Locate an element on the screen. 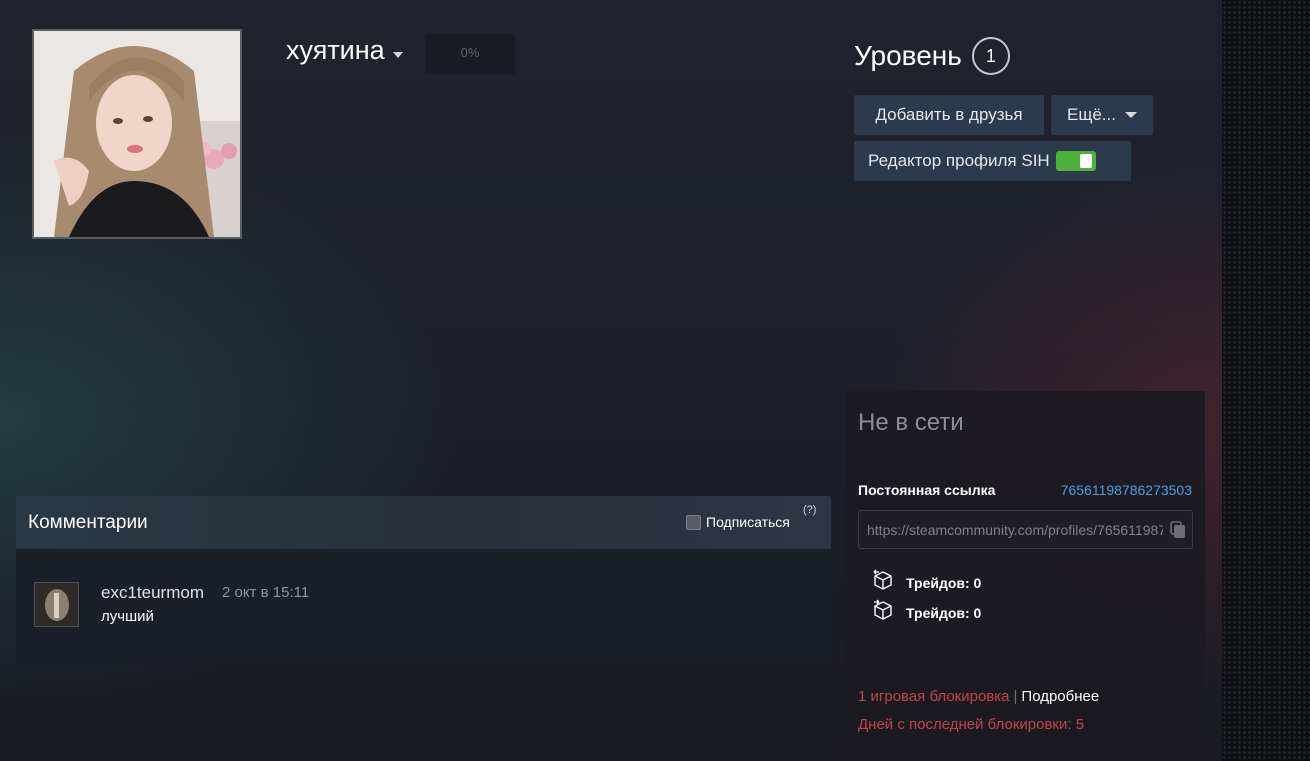  add-friend-button: Добавить в друзья is located at coordinates (949, 115).